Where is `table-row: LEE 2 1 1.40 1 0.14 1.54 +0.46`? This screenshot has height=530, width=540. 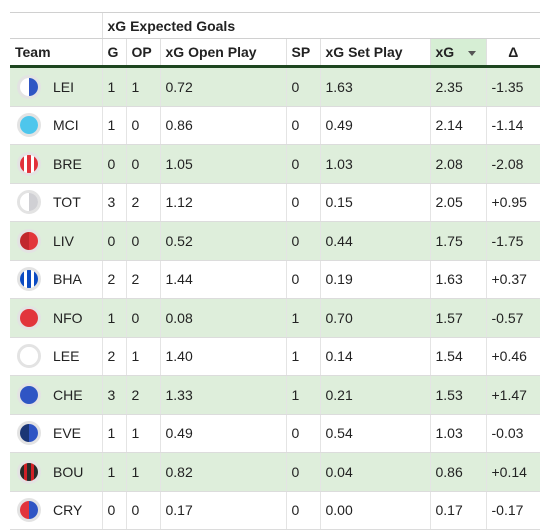 table-row: LEE 2 1 1.40 1 0.14 1.54 +0.46 is located at coordinates (275, 356).